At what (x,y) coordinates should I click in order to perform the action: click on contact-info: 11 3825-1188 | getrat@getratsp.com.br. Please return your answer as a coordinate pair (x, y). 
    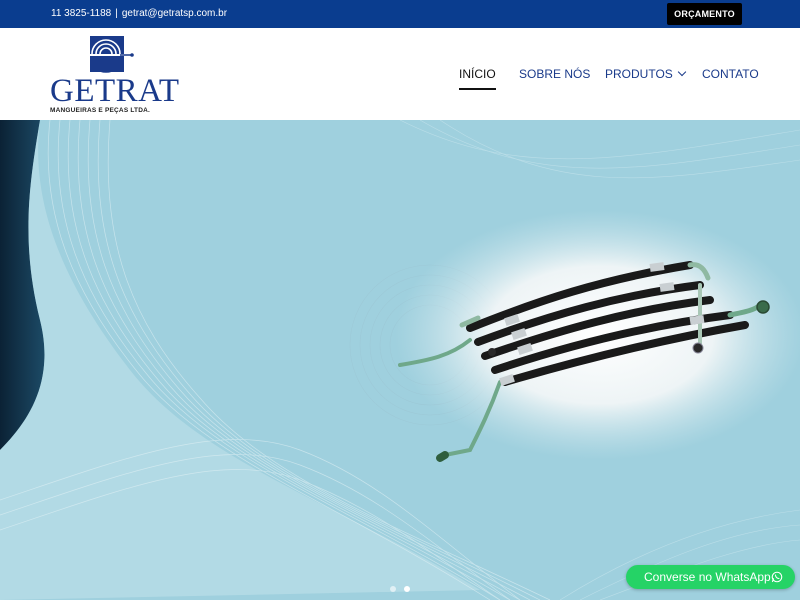
    Looking at the image, I should click on (139, 14).